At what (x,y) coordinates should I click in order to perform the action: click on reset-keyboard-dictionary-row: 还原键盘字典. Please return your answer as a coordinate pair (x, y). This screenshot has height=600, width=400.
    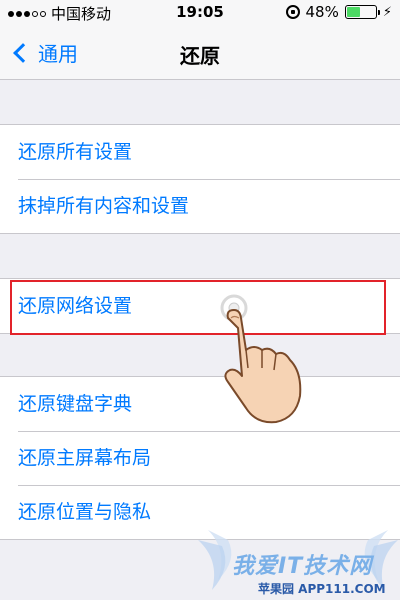
    Looking at the image, I should click on (200, 404).